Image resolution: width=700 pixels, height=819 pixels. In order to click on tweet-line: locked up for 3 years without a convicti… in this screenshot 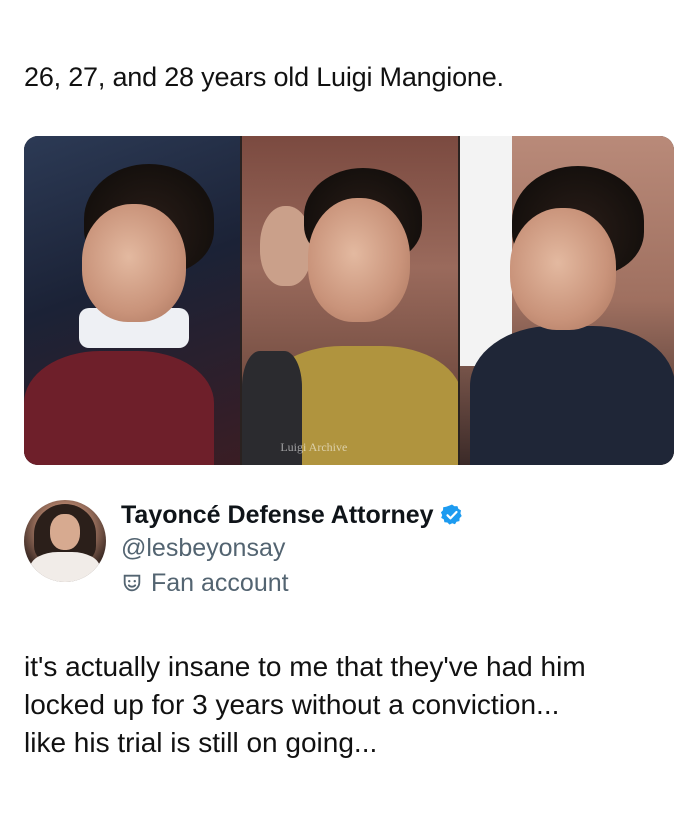, I will do `click(292, 704)`.